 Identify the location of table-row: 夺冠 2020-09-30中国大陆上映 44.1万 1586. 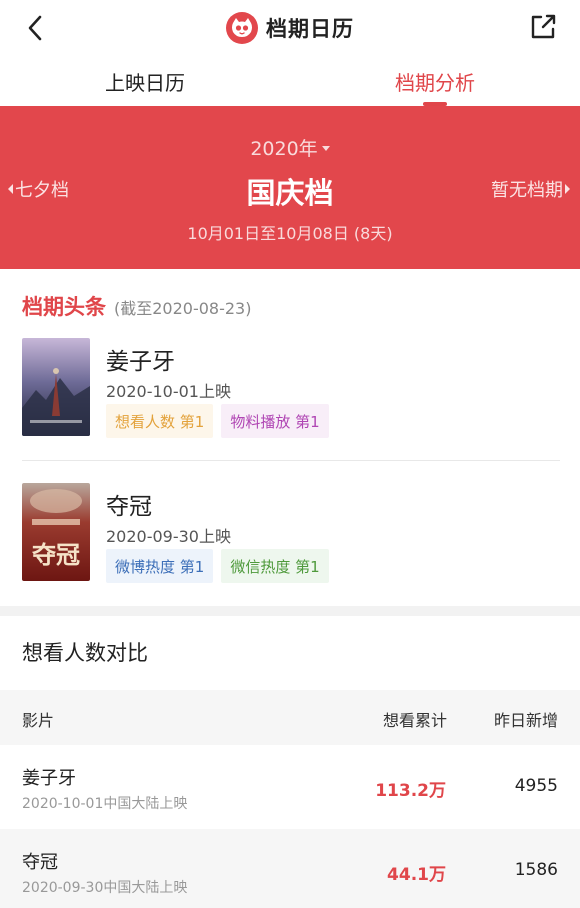
(290, 868).